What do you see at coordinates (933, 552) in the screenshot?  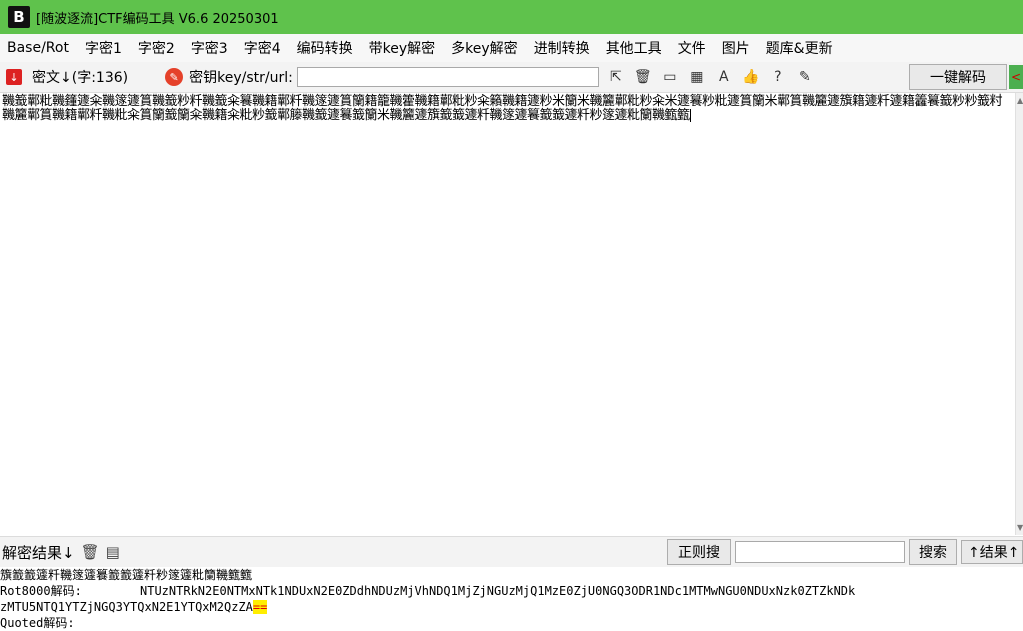 I see `search-button: 搜索` at bounding box center [933, 552].